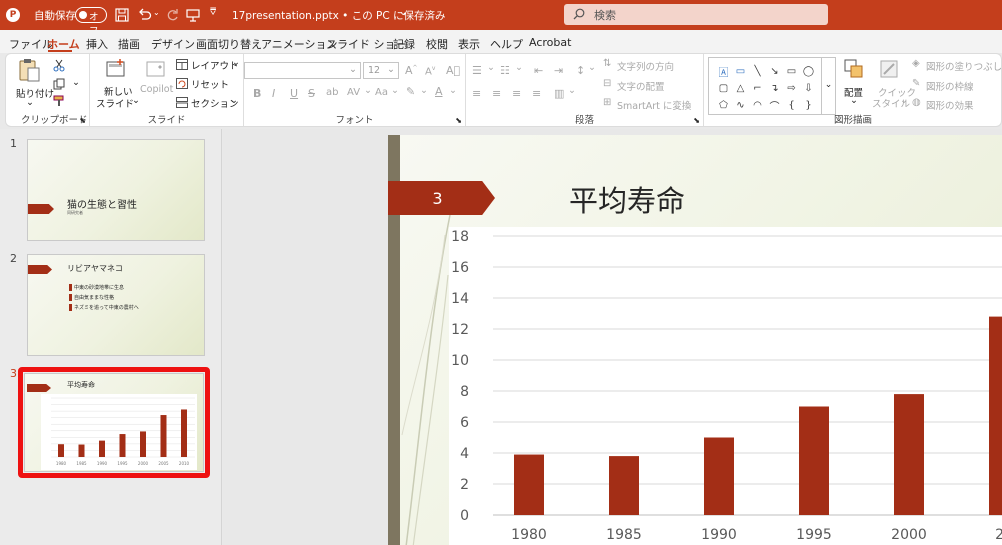 The image size is (1002, 545). What do you see at coordinates (368, 90) in the screenshot?
I see `char-spacing-dropdown-icon: ⌄` at bounding box center [368, 90].